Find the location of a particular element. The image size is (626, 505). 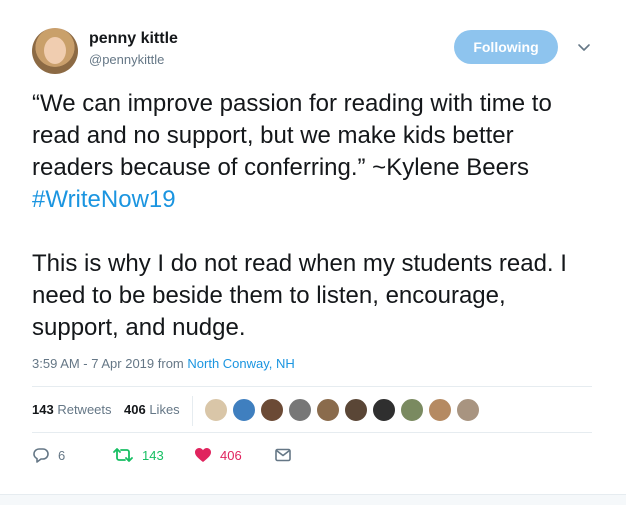

retweets-stat: 143 Retweets is located at coordinates (72, 409).